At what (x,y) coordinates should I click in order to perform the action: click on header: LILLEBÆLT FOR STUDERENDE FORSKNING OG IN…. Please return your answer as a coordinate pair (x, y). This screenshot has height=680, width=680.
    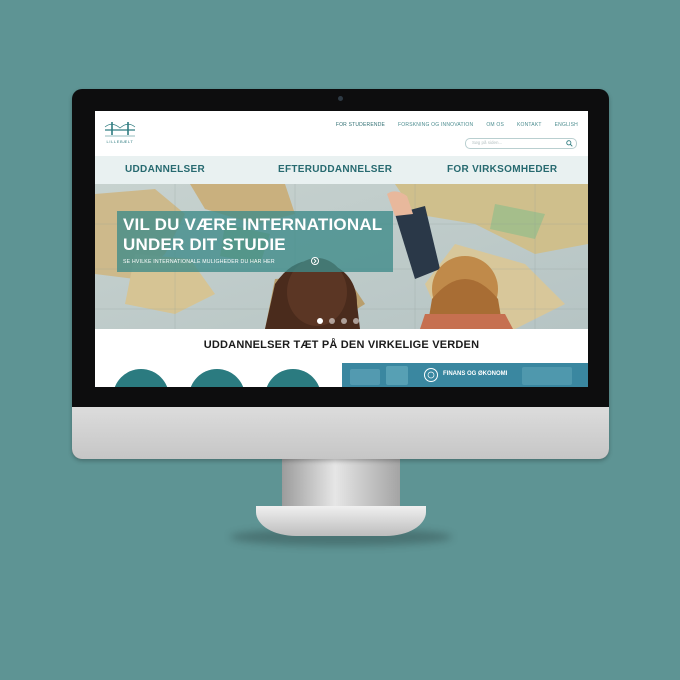
    Looking at the image, I should click on (341, 133).